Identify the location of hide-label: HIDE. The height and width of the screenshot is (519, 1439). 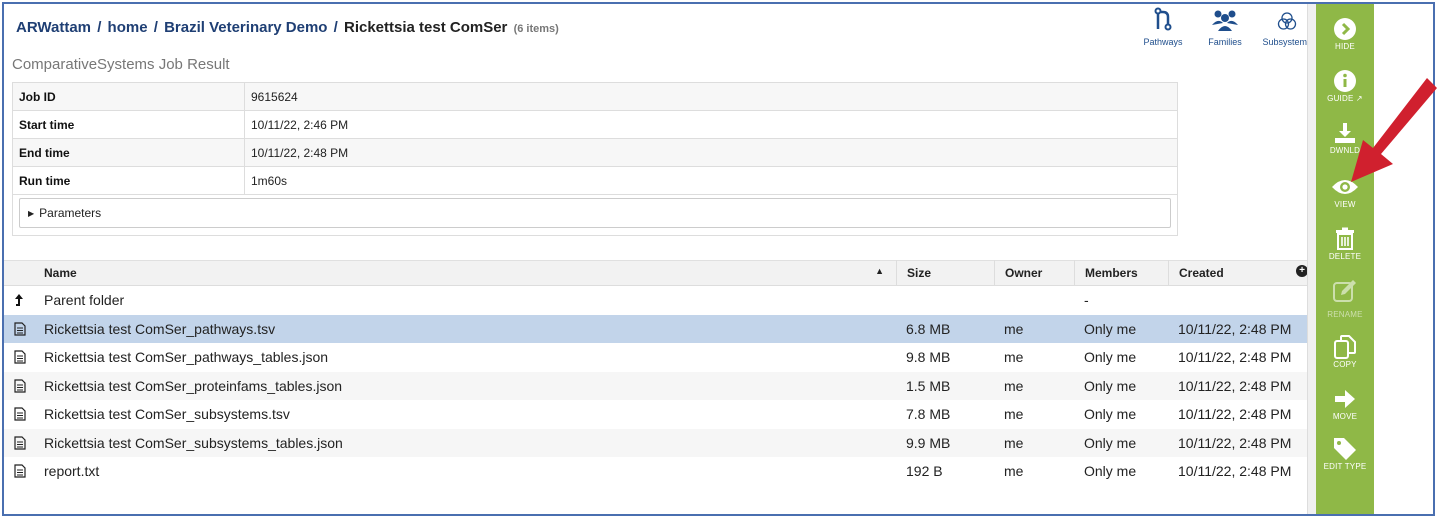
(1345, 46).